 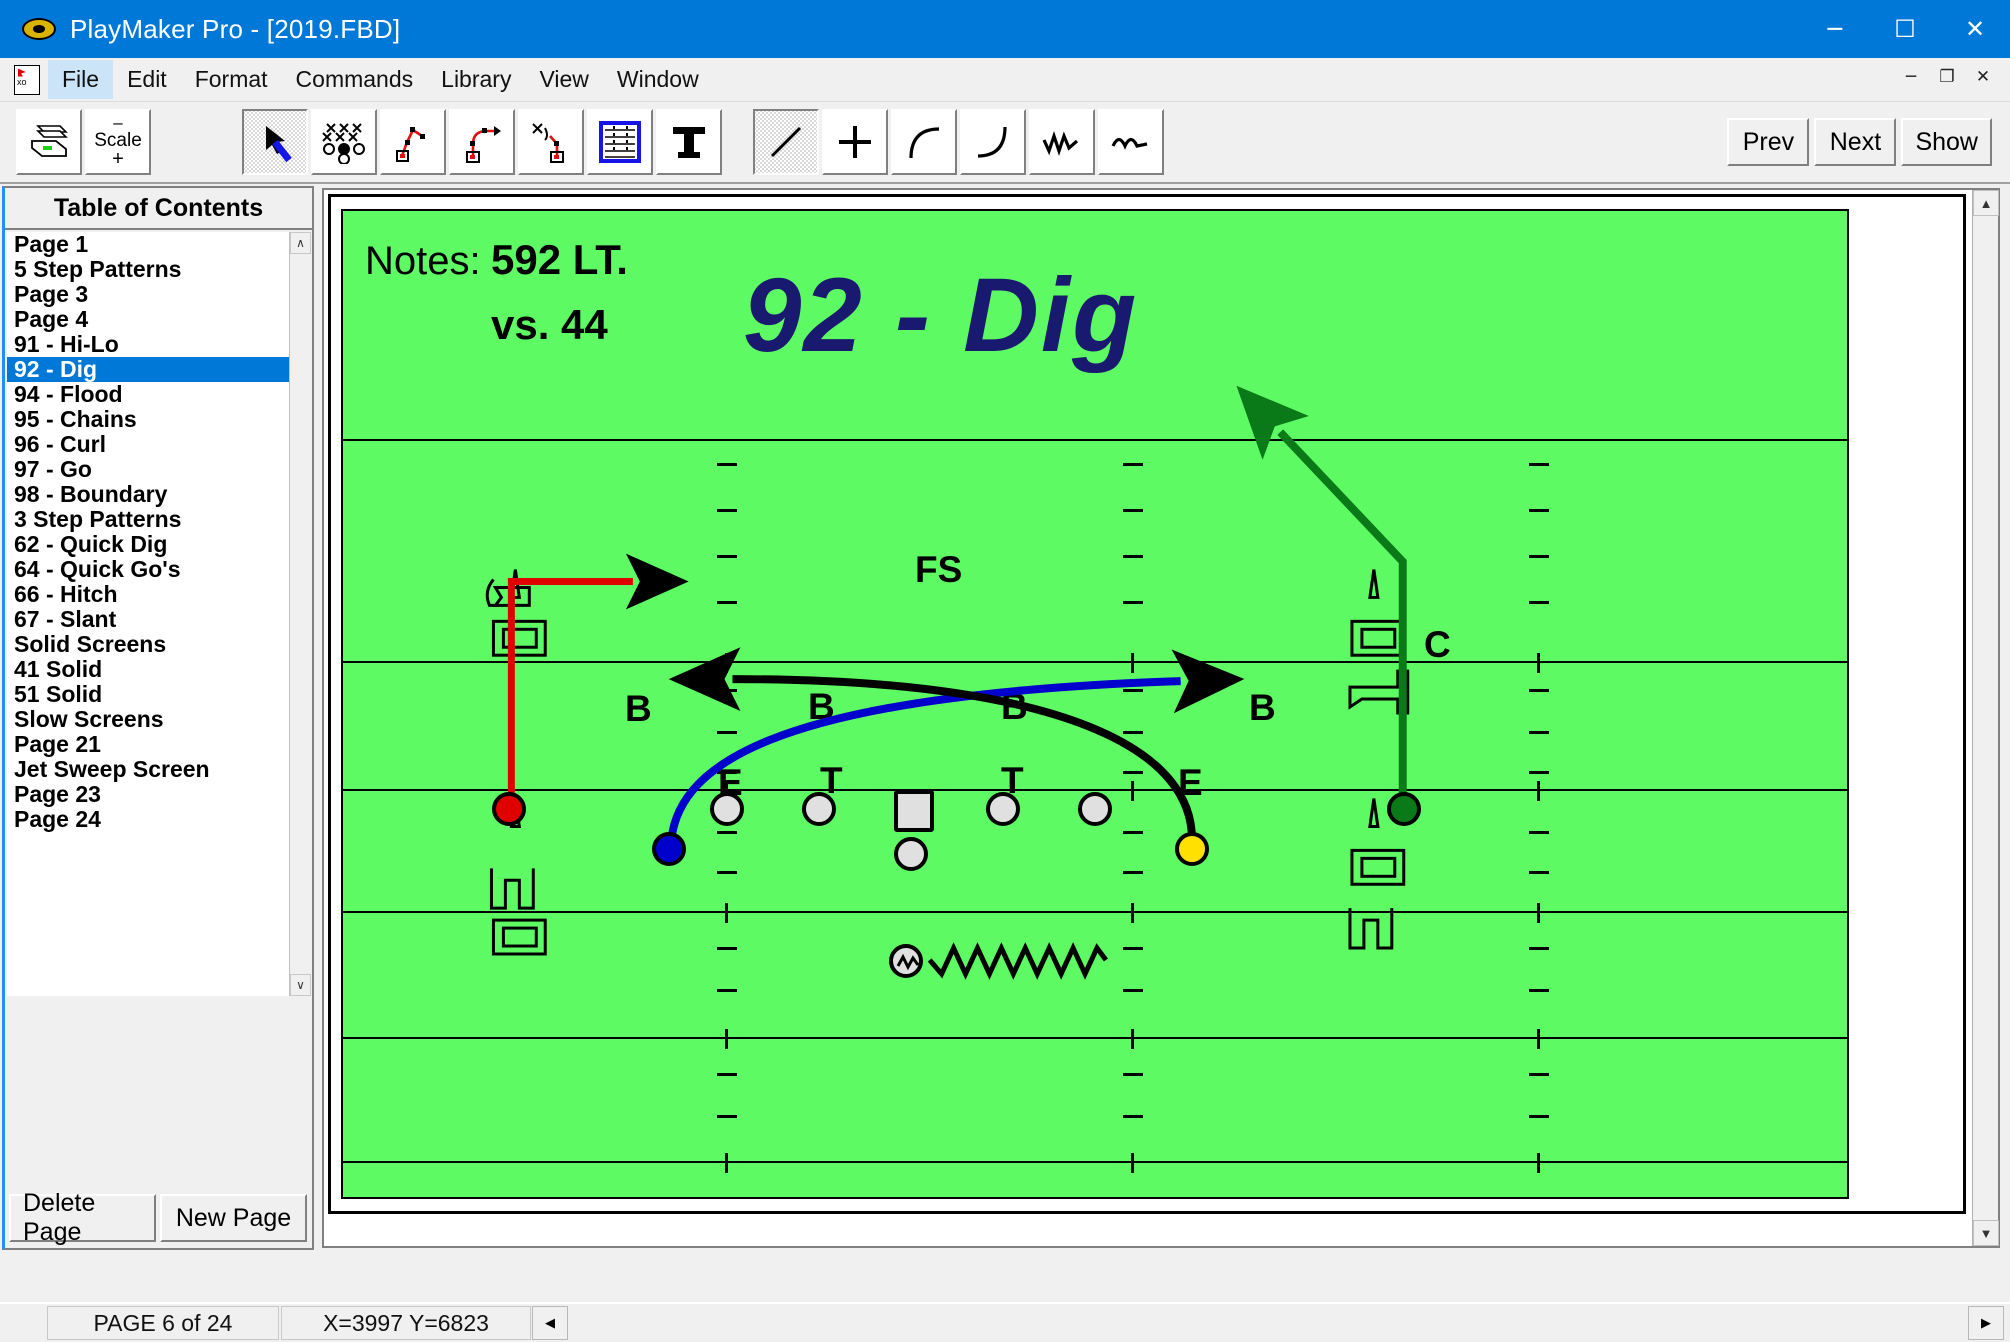 What do you see at coordinates (300, 243) in the screenshot?
I see `toc-scroll-up-icon: ∧` at bounding box center [300, 243].